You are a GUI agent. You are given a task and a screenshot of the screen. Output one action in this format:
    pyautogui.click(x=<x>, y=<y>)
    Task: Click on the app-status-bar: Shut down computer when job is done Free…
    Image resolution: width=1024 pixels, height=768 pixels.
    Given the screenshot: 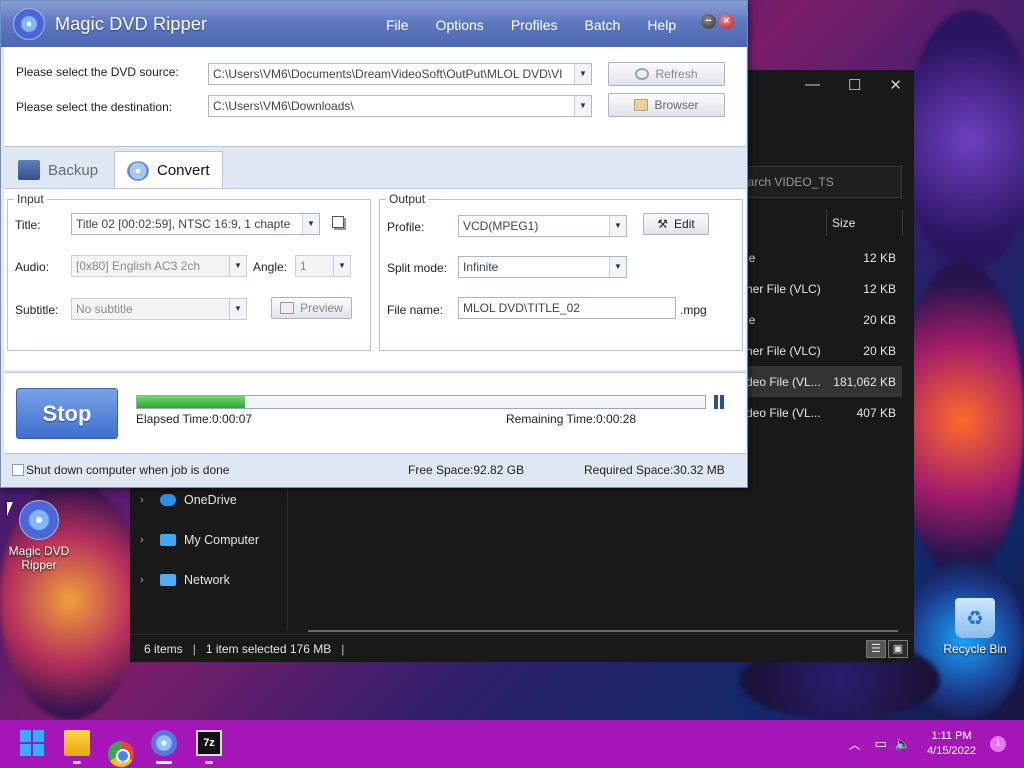 What is the action you would take?
    pyautogui.click(x=375, y=471)
    